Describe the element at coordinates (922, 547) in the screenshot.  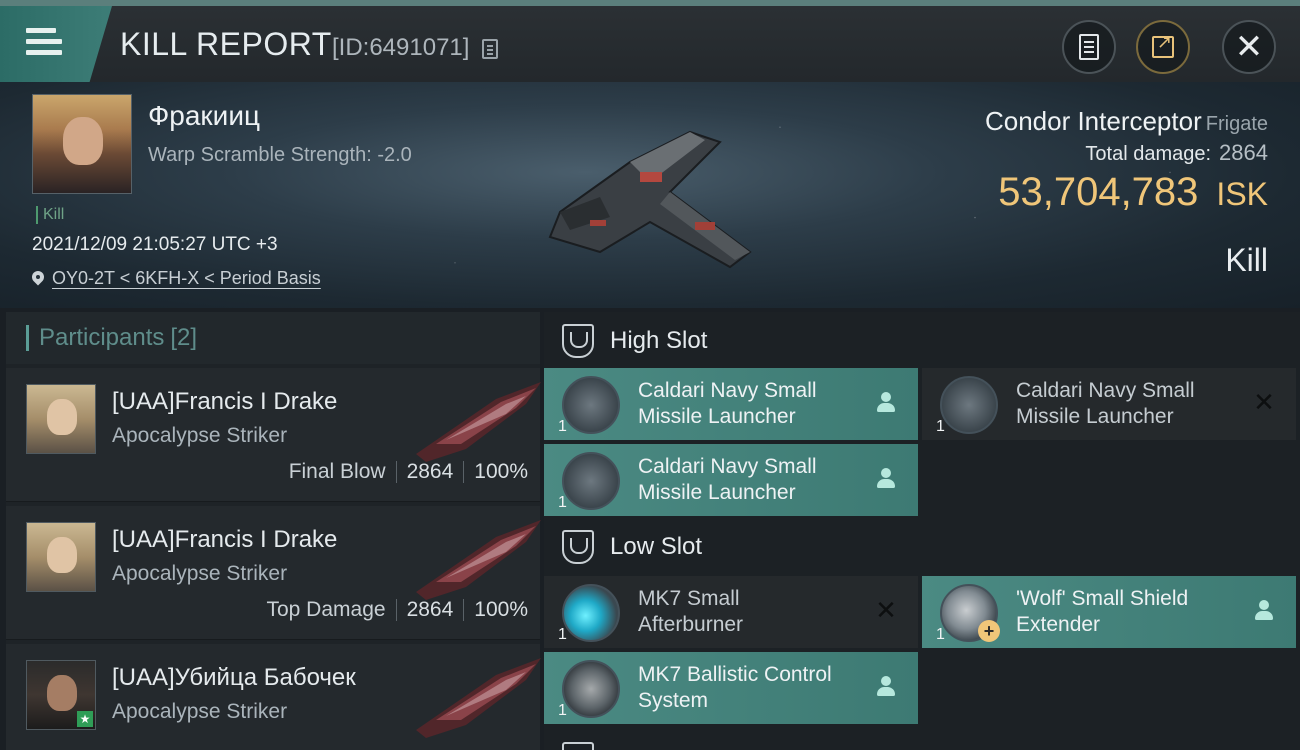
I see `low-slot-header: Low Slot` at that location.